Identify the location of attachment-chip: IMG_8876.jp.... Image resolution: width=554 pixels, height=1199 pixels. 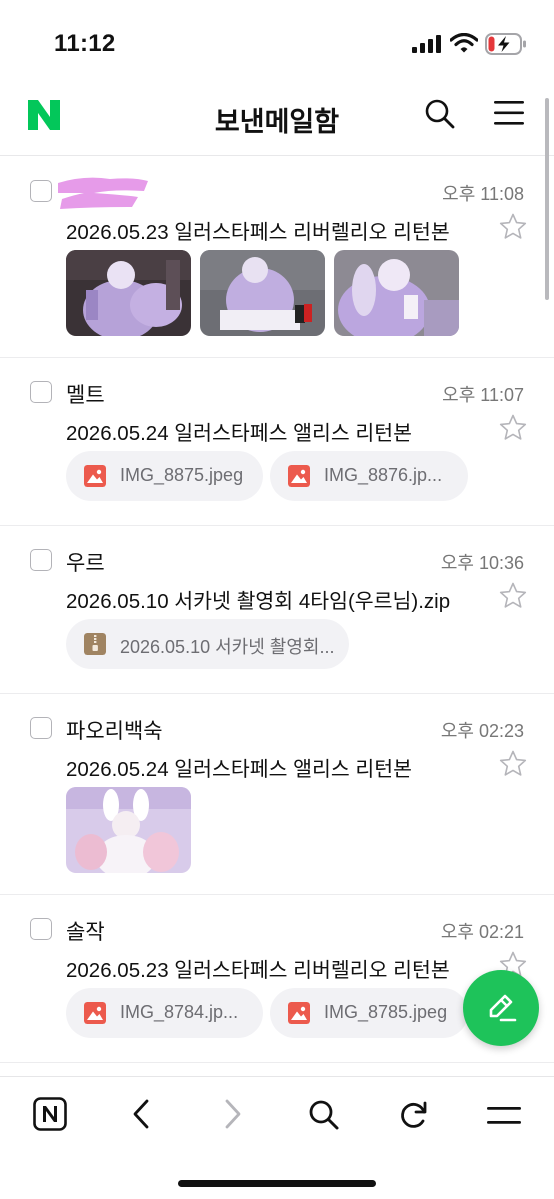
(369, 476).